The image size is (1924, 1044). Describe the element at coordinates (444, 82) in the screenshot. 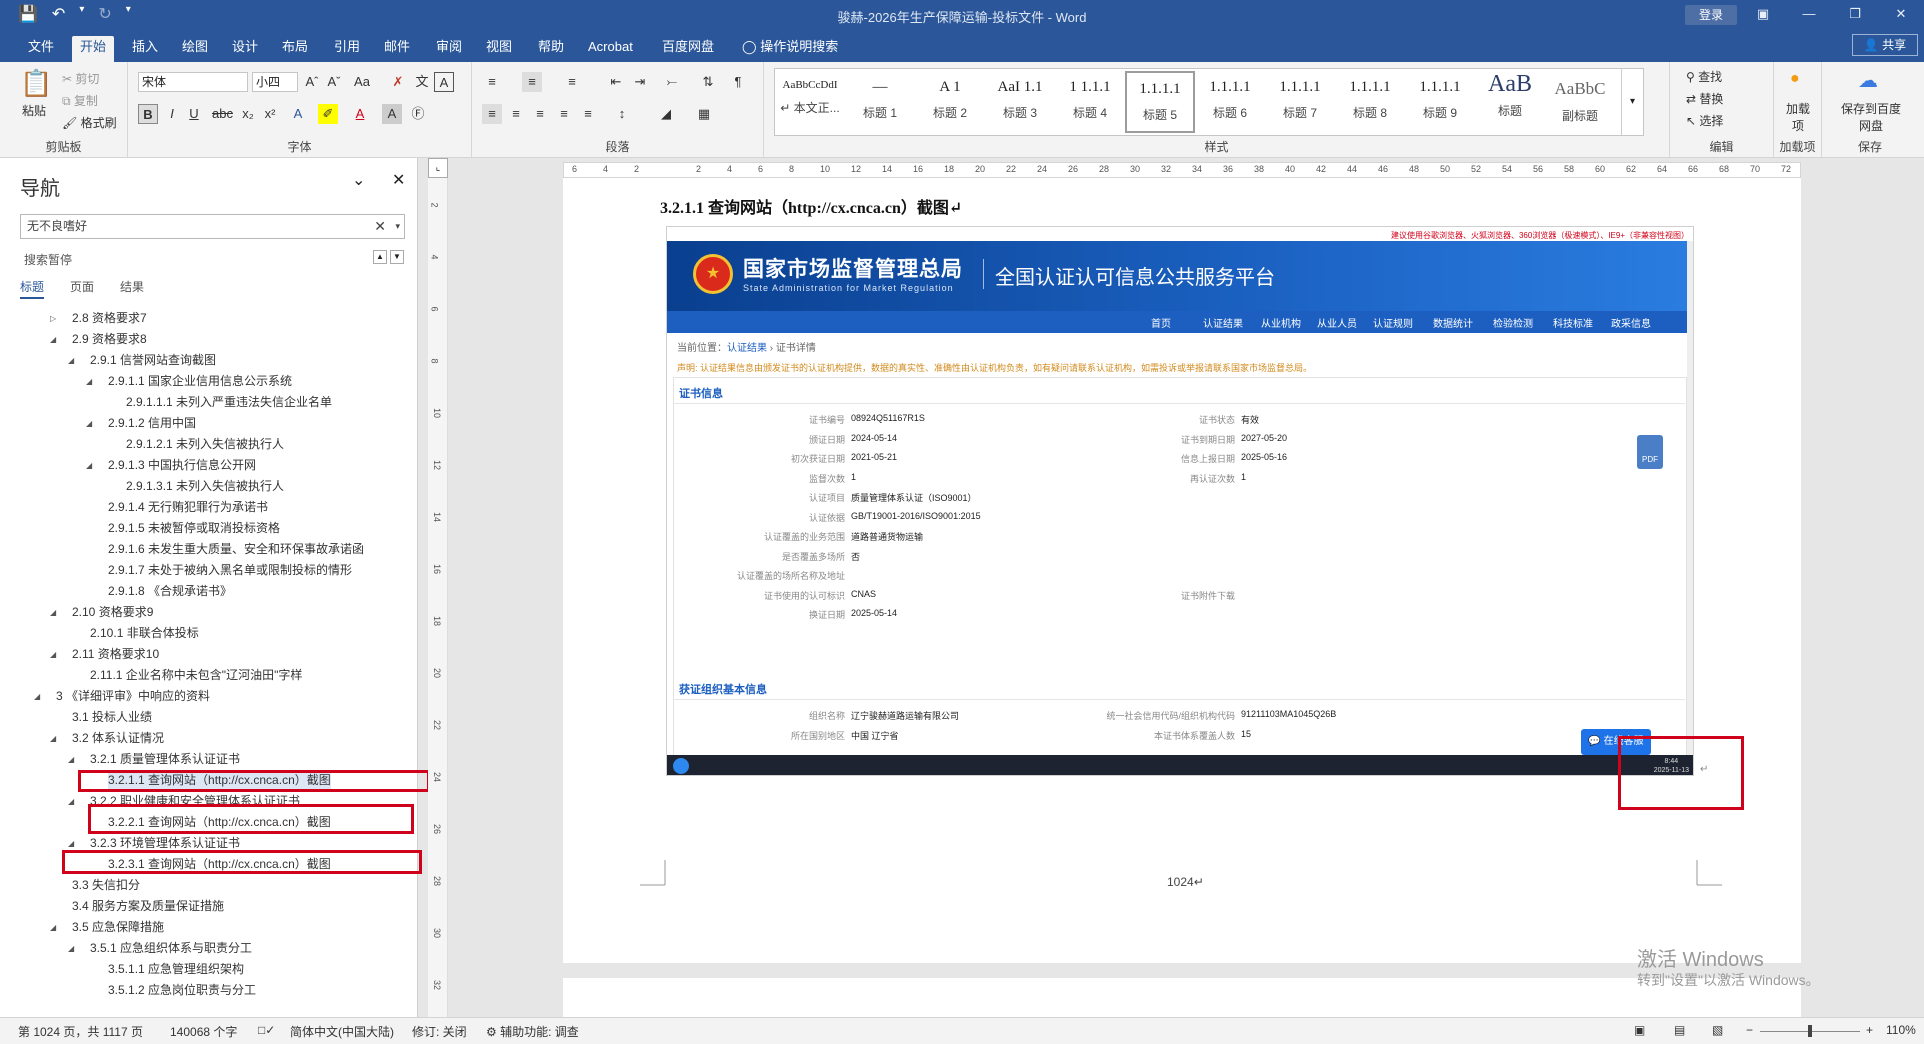

I see `character-border-icon: A` at that location.